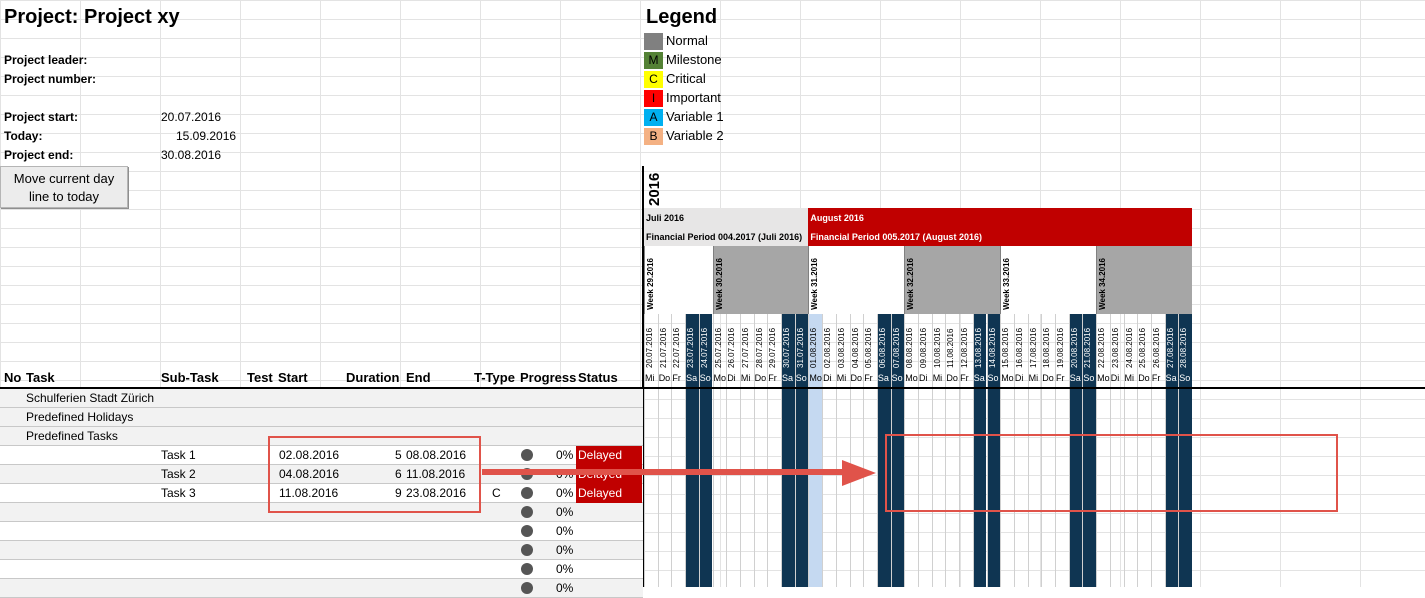  What do you see at coordinates (855, 347) in the screenshot?
I see `day-date-label: 04.08.2016` at bounding box center [855, 347].